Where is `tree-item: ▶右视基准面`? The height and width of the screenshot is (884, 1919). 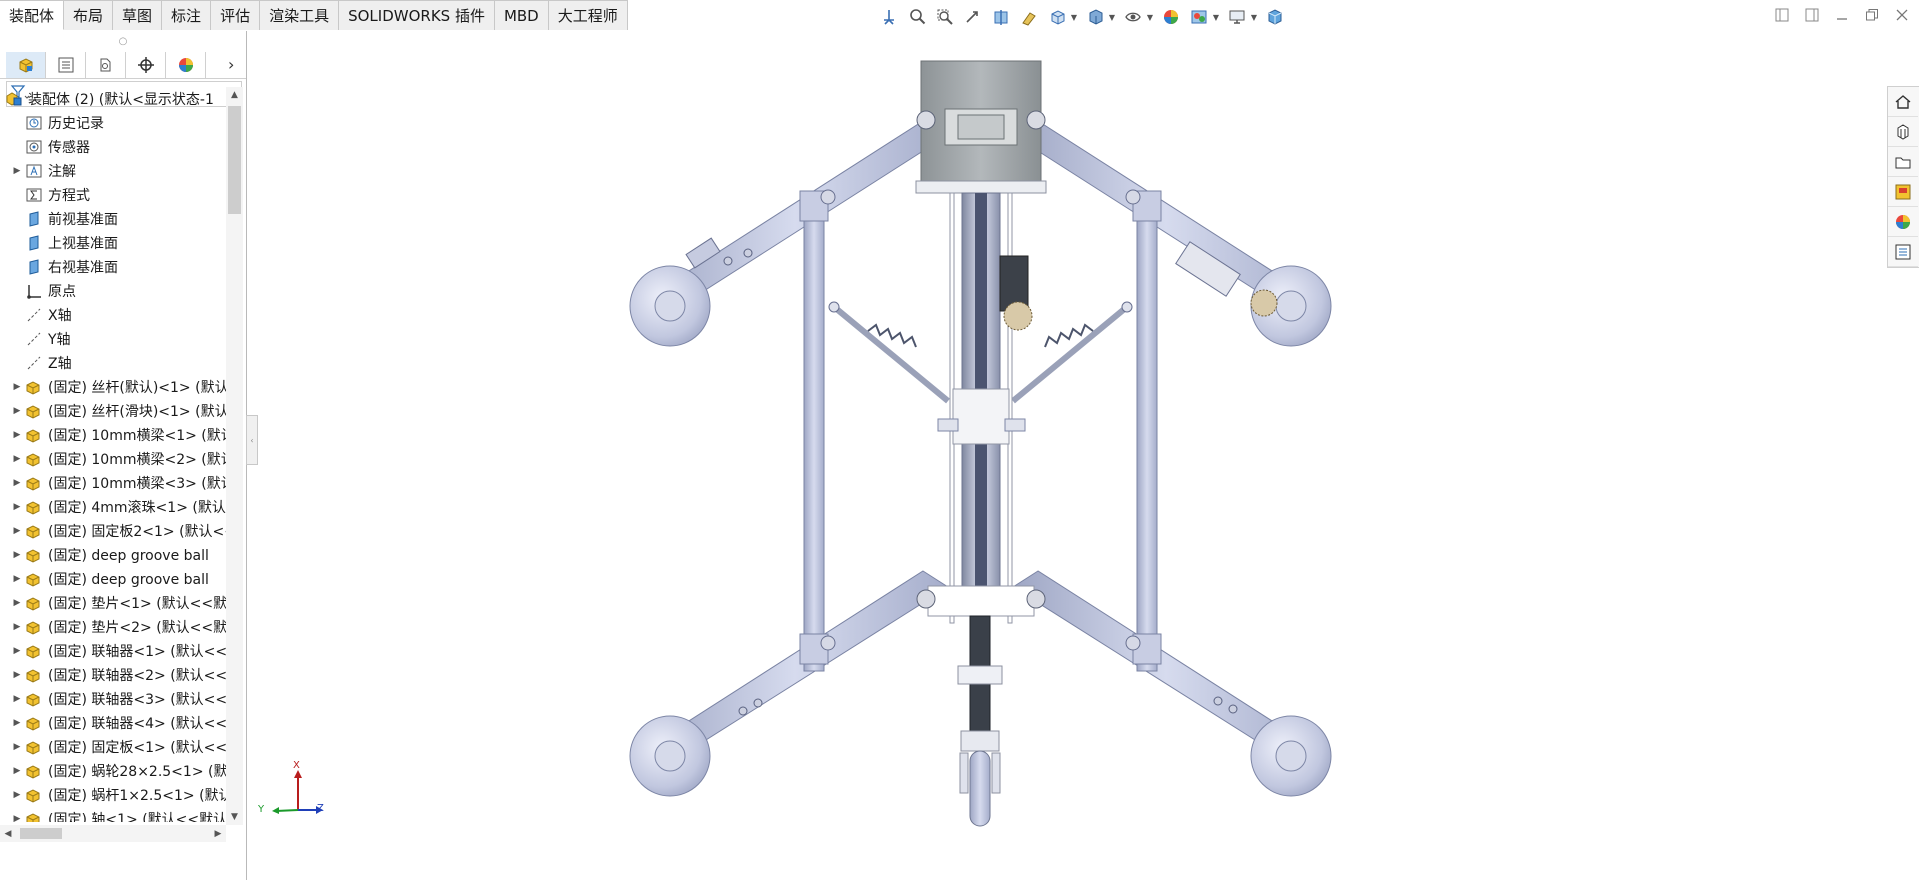 tree-item: ▶右视基准面 is located at coordinates (113, 267).